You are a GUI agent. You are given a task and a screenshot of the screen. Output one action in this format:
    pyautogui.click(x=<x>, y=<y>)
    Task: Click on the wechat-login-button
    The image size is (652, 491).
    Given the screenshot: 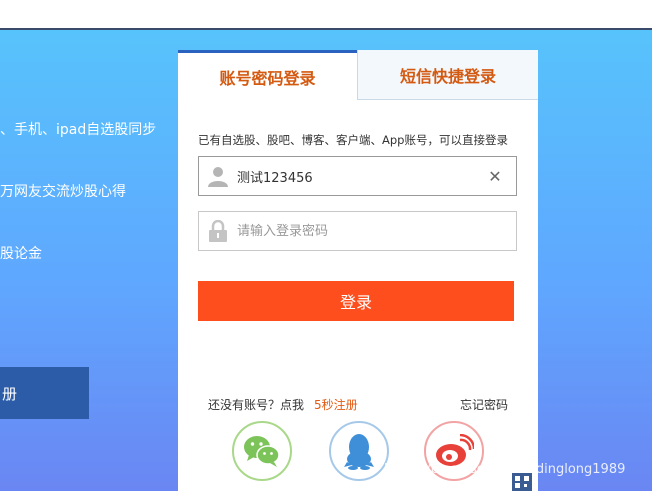 What is the action you would take?
    pyautogui.click(x=262, y=451)
    